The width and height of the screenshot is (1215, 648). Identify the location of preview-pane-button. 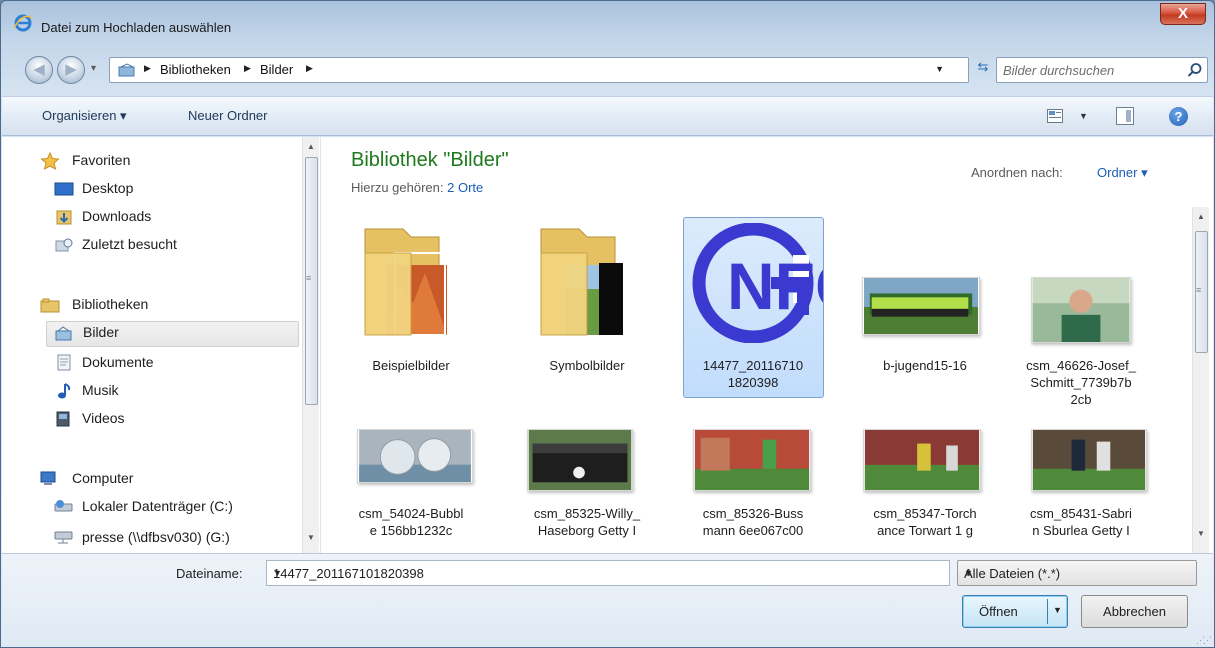
(1125, 116).